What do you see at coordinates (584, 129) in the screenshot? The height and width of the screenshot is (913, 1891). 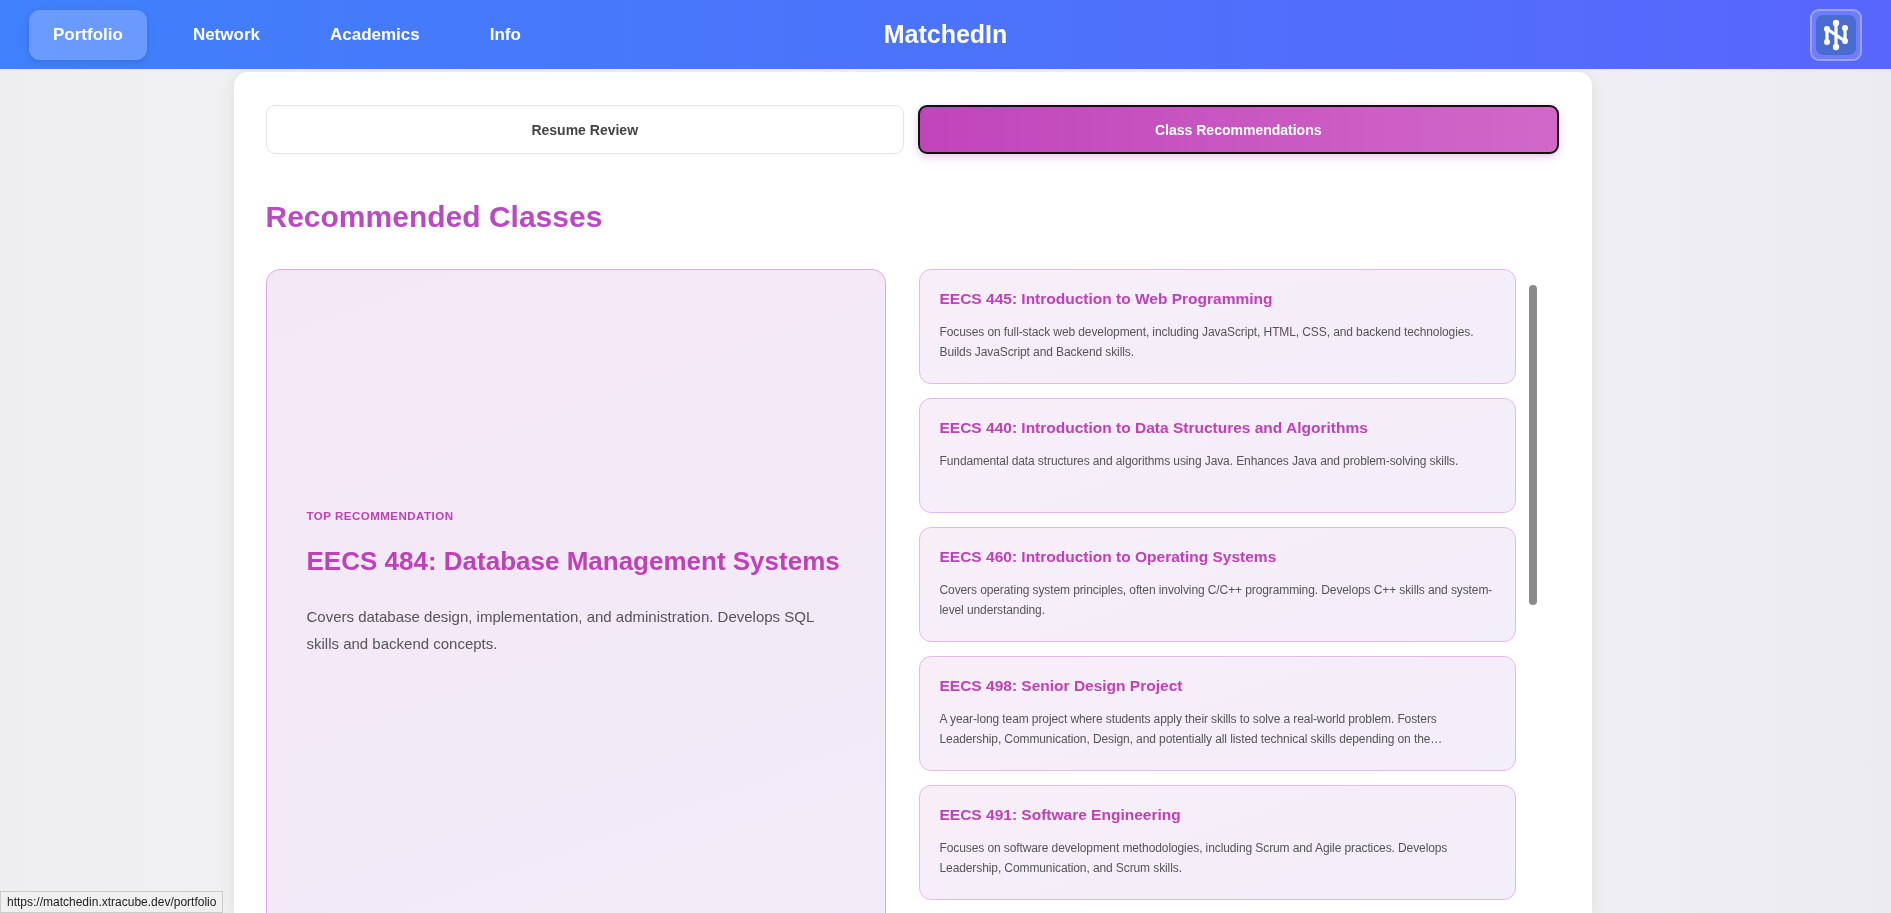 I see `tab: Resume Review` at bounding box center [584, 129].